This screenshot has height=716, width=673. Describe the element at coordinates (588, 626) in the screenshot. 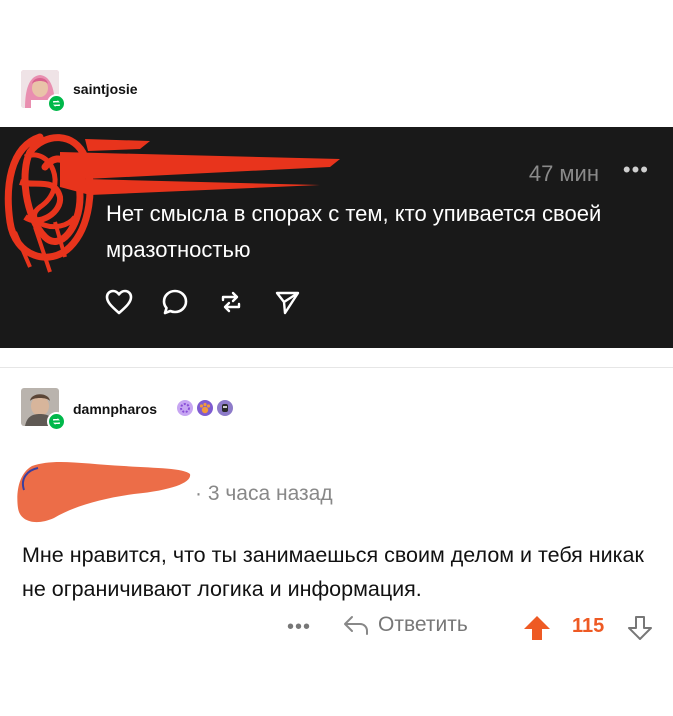

I see `vote-score: 115` at that location.